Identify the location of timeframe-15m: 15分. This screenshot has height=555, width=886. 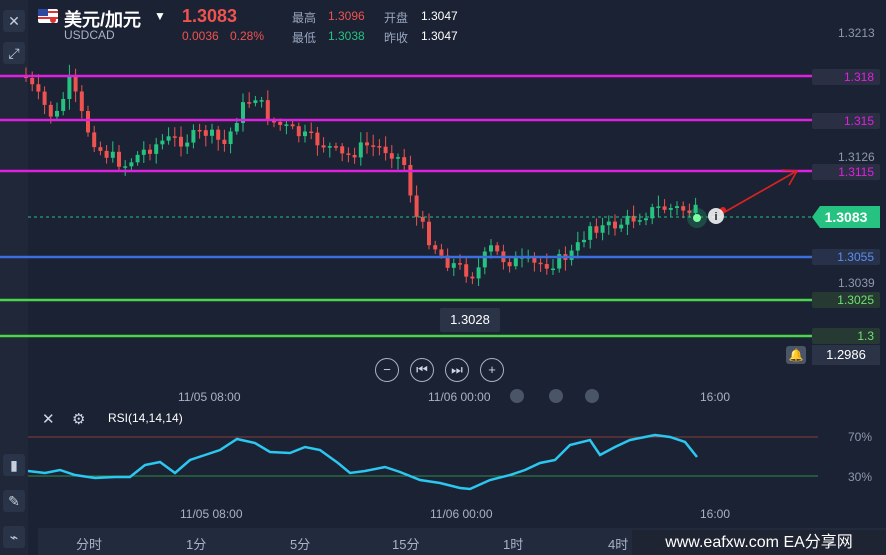
(405, 543).